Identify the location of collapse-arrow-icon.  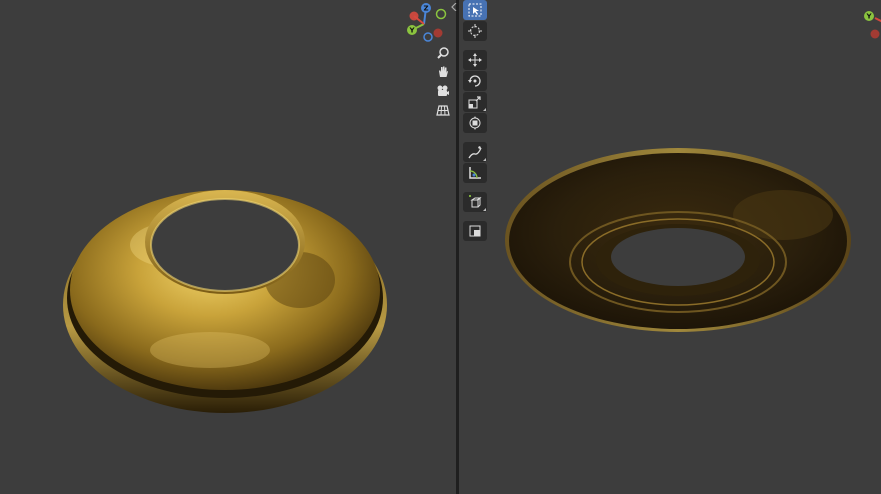
(454, 7).